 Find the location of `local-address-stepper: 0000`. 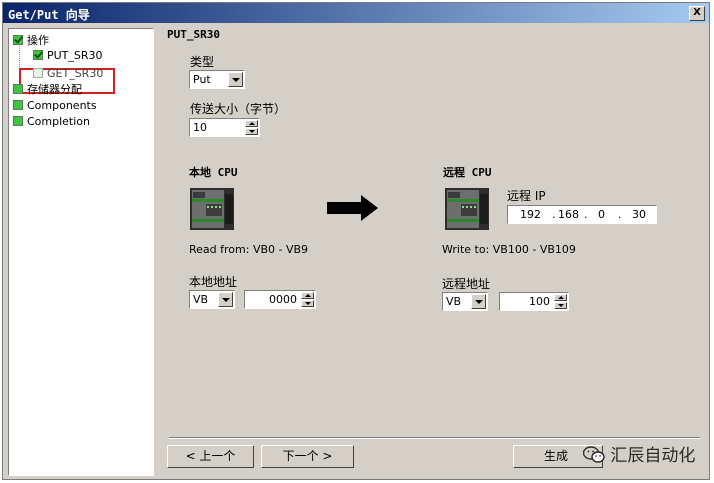

local-address-stepper: 0000 is located at coordinates (280, 299).